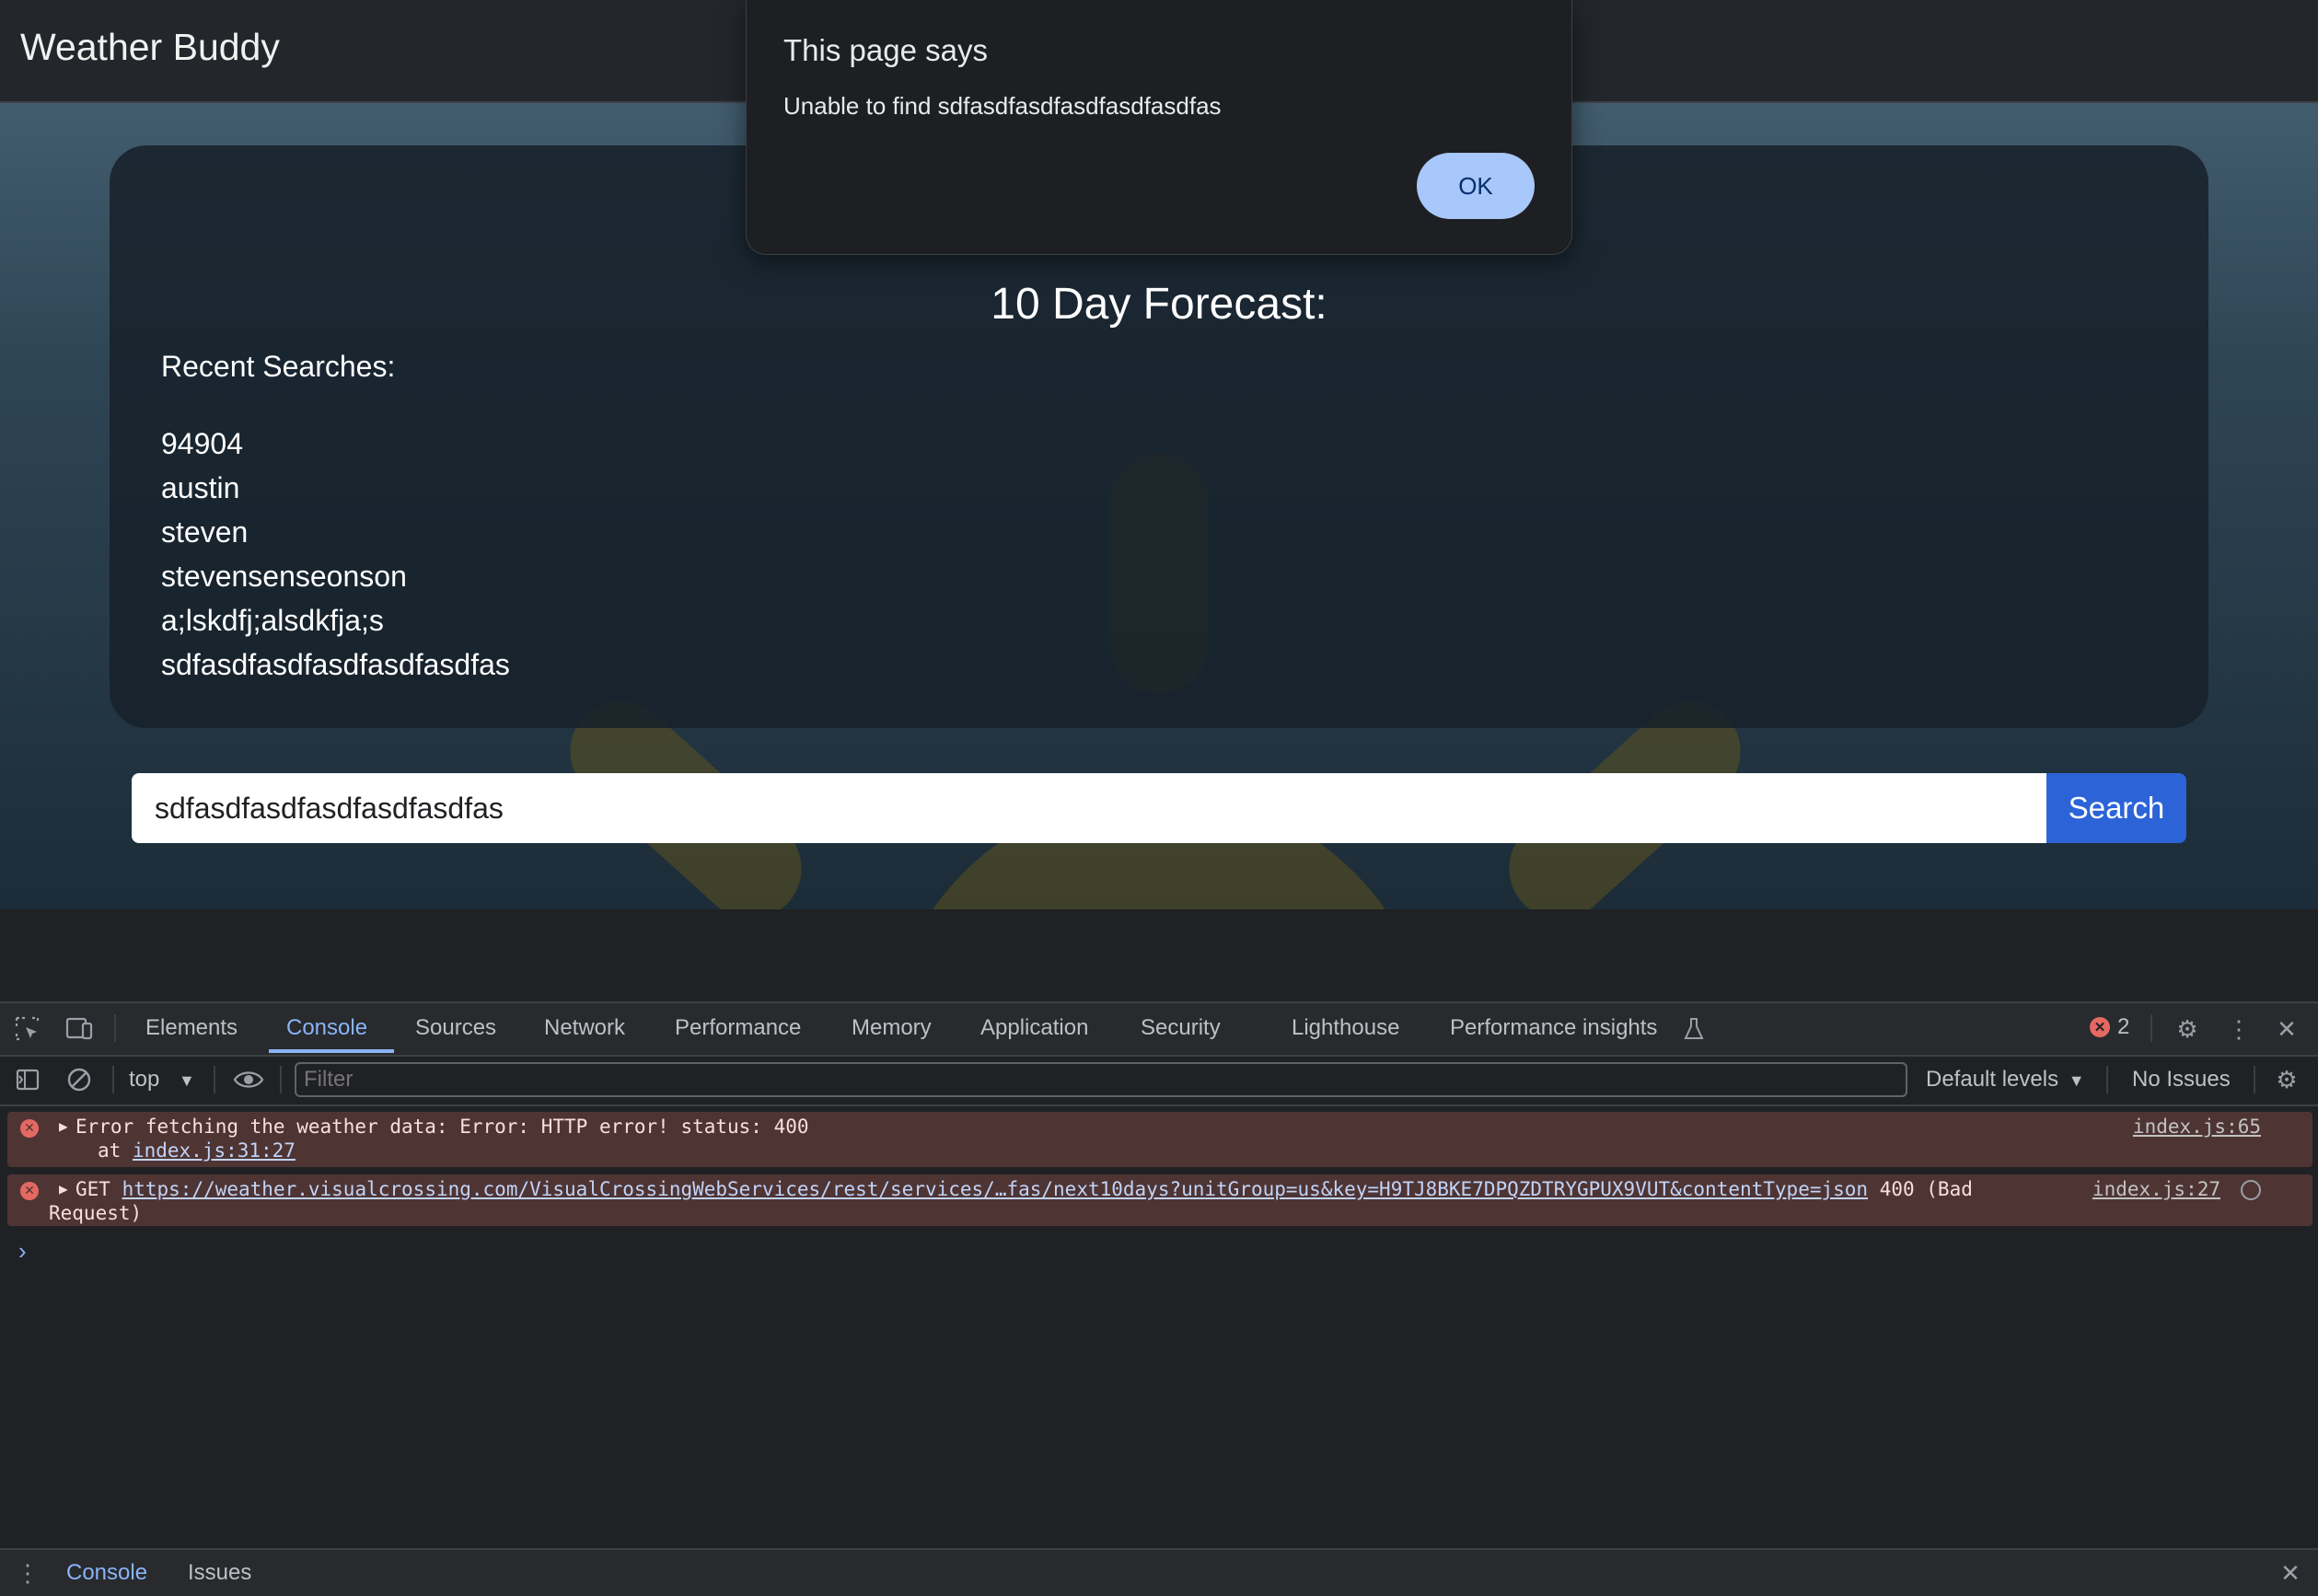 This screenshot has height=1596, width=2318. What do you see at coordinates (1476, 186) in the screenshot?
I see `ok-button: OK` at bounding box center [1476, 186].